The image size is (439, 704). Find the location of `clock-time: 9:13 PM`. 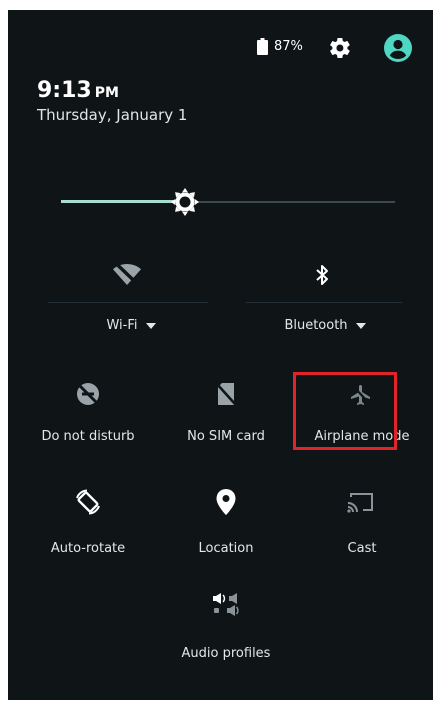

clock-time: 9:13 PM is located at coordinates (78, 90).